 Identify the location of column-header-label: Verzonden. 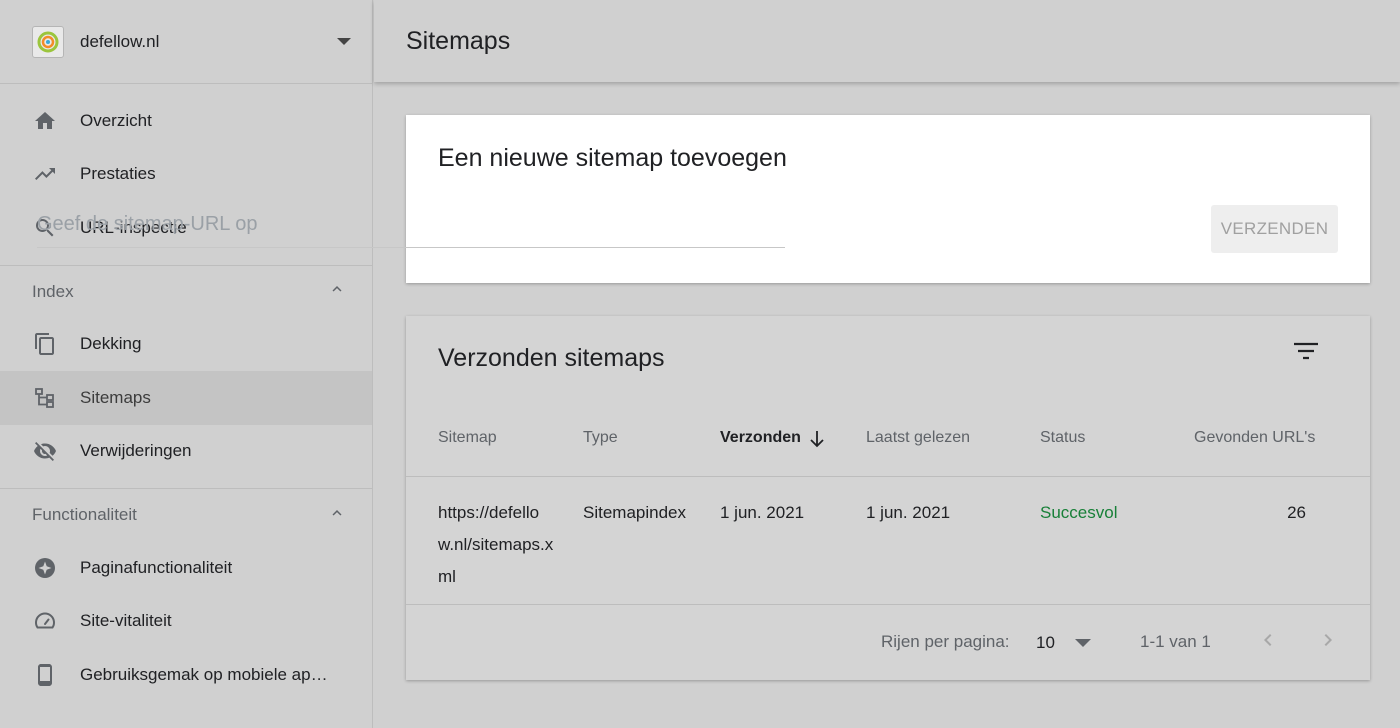
(760, 437).